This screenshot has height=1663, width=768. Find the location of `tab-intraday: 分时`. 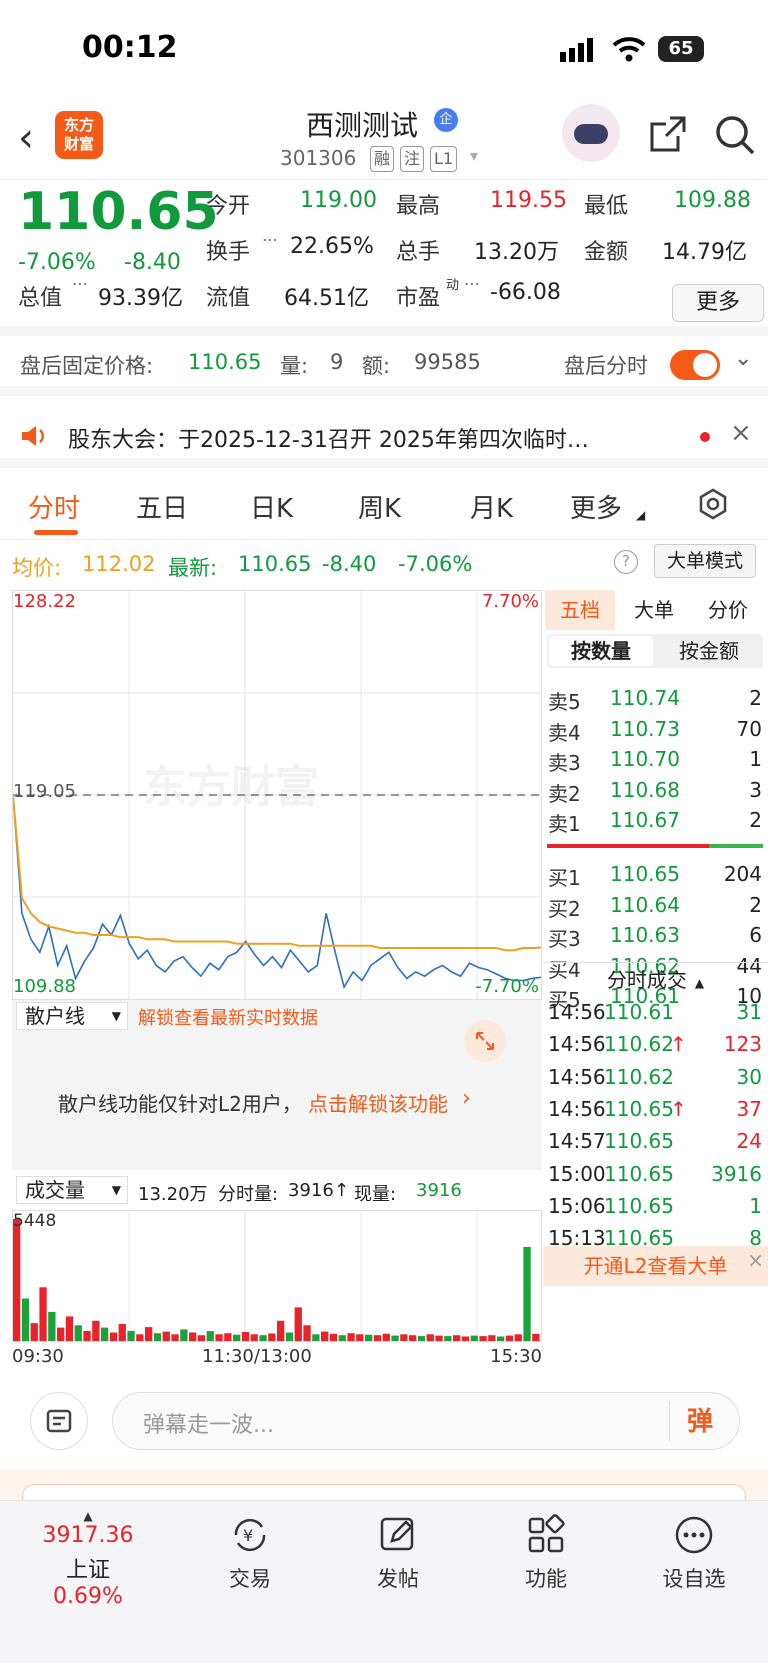

tab-intraday: 分时 is located at coordinates (54, 506).